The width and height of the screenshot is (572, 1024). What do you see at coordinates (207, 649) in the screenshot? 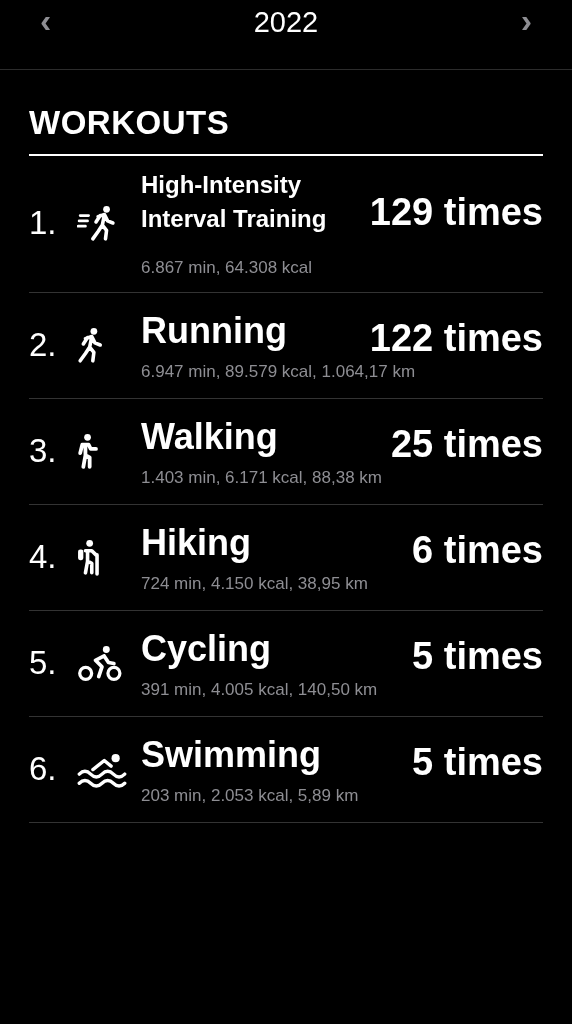
I see `workout-name: Cycling` at bounding box center [207, 649].